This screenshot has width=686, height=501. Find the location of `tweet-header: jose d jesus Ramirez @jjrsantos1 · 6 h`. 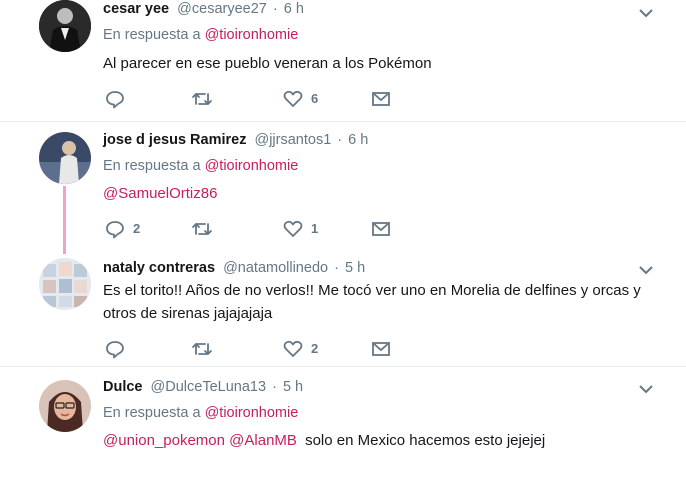

tweet-header: jose d jesus Ramirez @jjrsantos1 · 6 h is located at coordinates (235, 140).